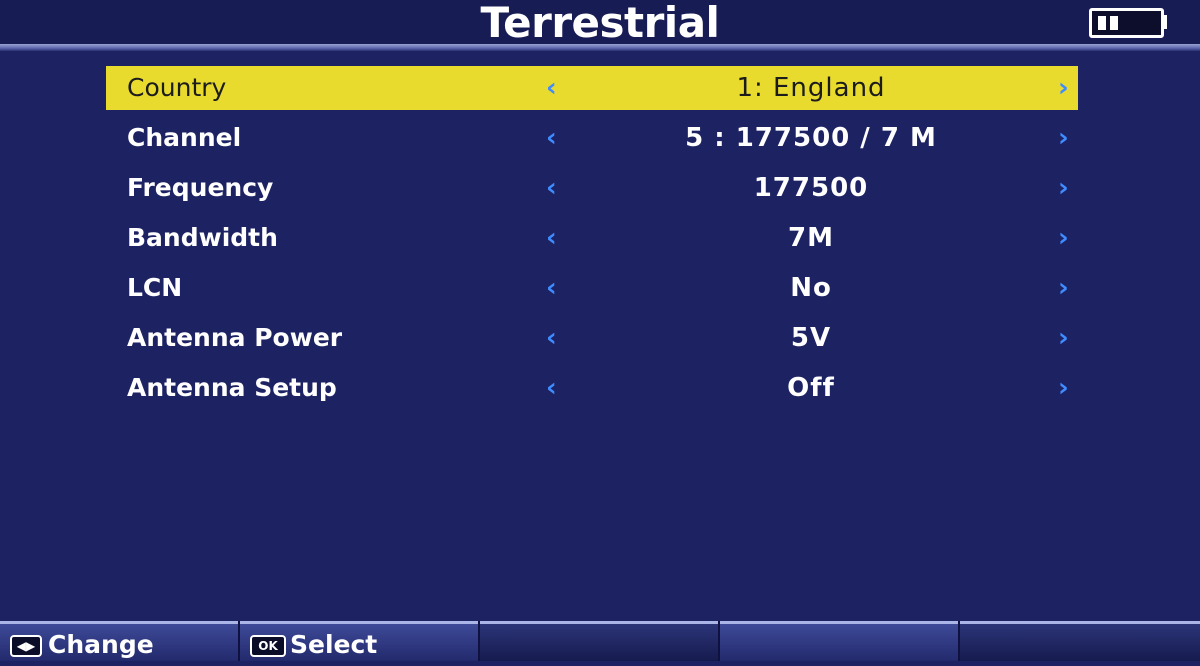 This screenshot has width=1200, height=666. What do you see at coordinates (26, 646) in the screenshot?
I see `left-right-arrows-icon: ◀▶` at bounding box center [26, 646].